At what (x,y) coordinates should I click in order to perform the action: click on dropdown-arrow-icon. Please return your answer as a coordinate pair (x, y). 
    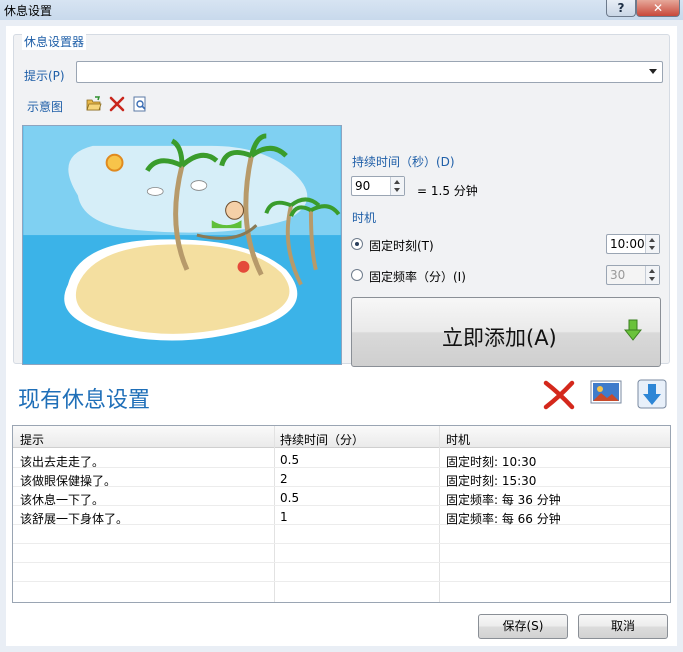
    Looking at the image, I should click on (653, 71).